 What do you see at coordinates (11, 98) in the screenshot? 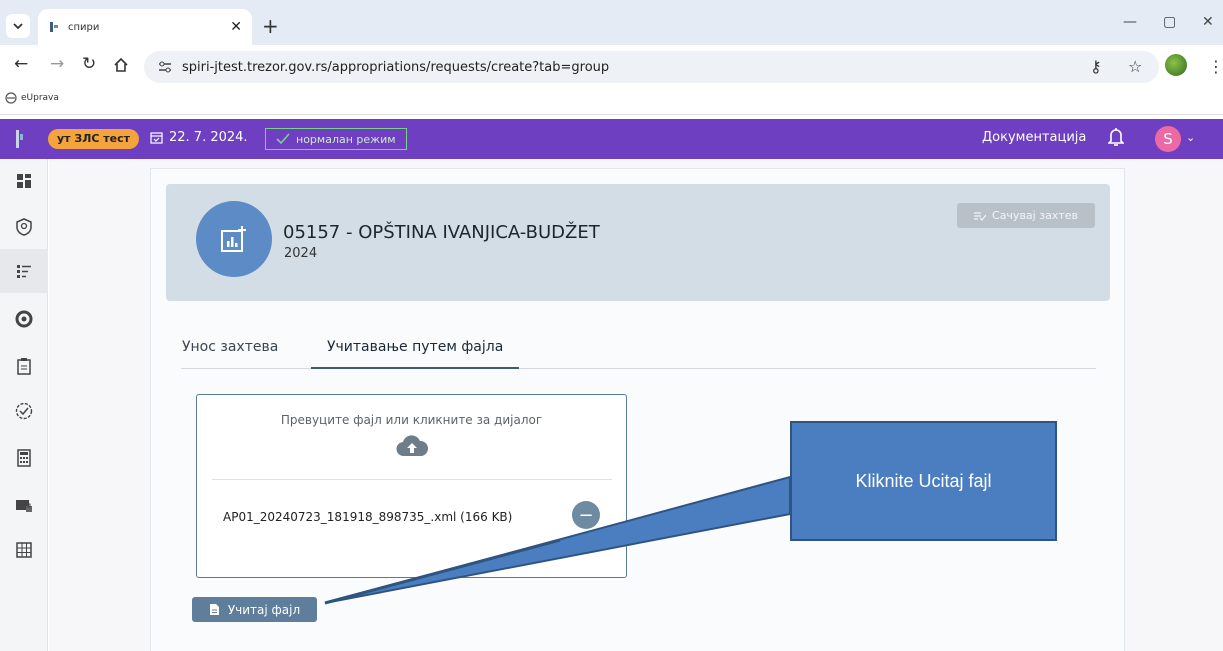
I see `euprava-icon` at bounding box center [11, 98].